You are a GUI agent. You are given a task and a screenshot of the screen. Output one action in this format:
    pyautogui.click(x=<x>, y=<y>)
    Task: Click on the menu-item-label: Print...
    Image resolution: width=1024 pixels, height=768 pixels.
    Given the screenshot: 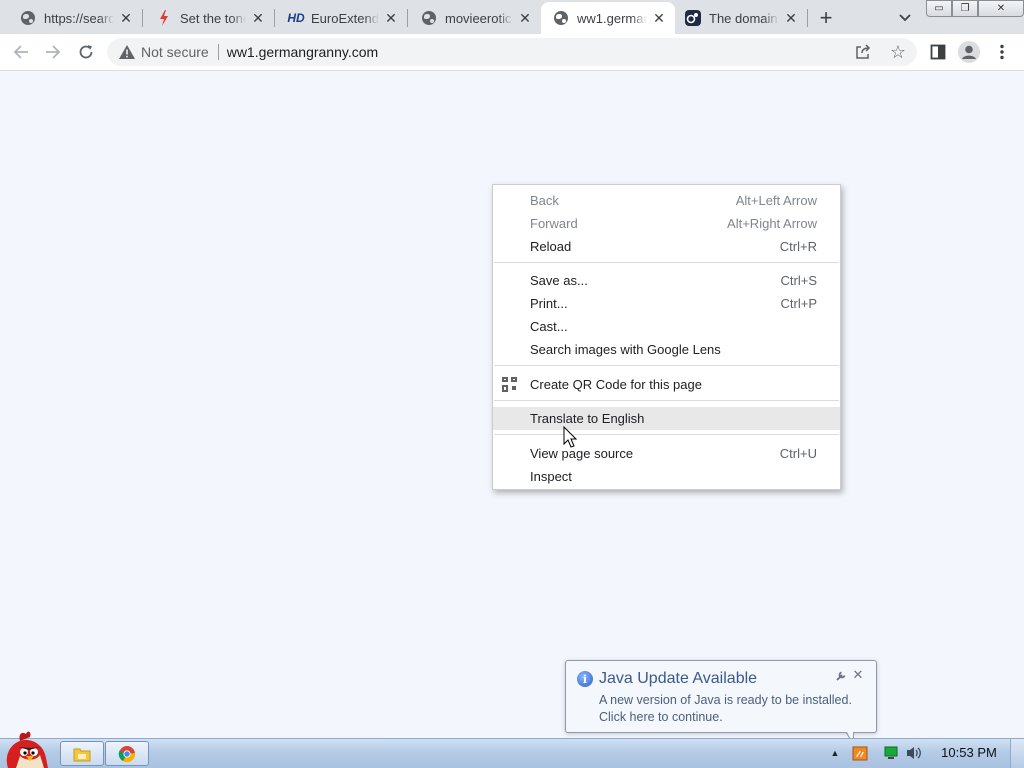 What is the action you would take?
    pyautogui.click(x=549, y=303)
    